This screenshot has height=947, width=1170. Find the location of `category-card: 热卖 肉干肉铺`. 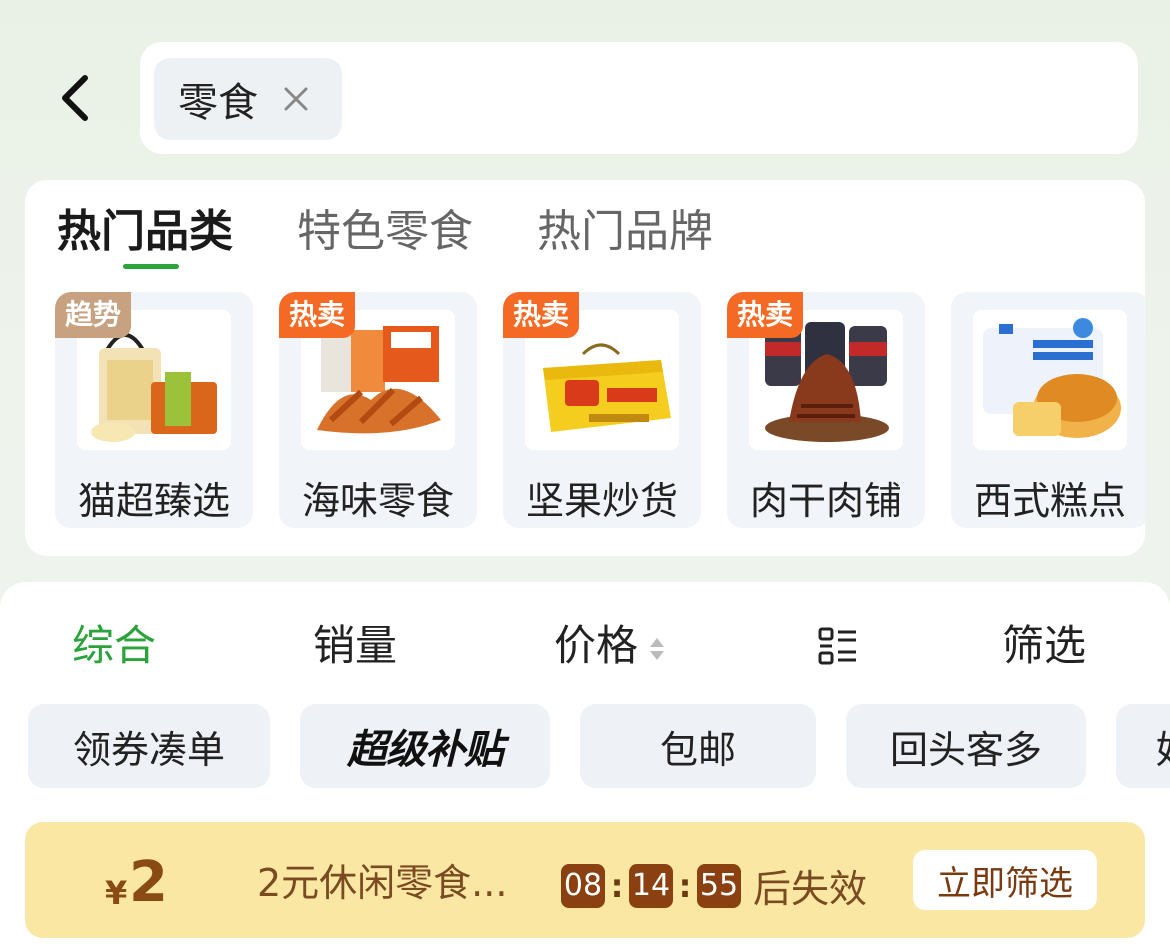

category-card: 热卖 肉干肉铺 is located at coordinates (826, 410).